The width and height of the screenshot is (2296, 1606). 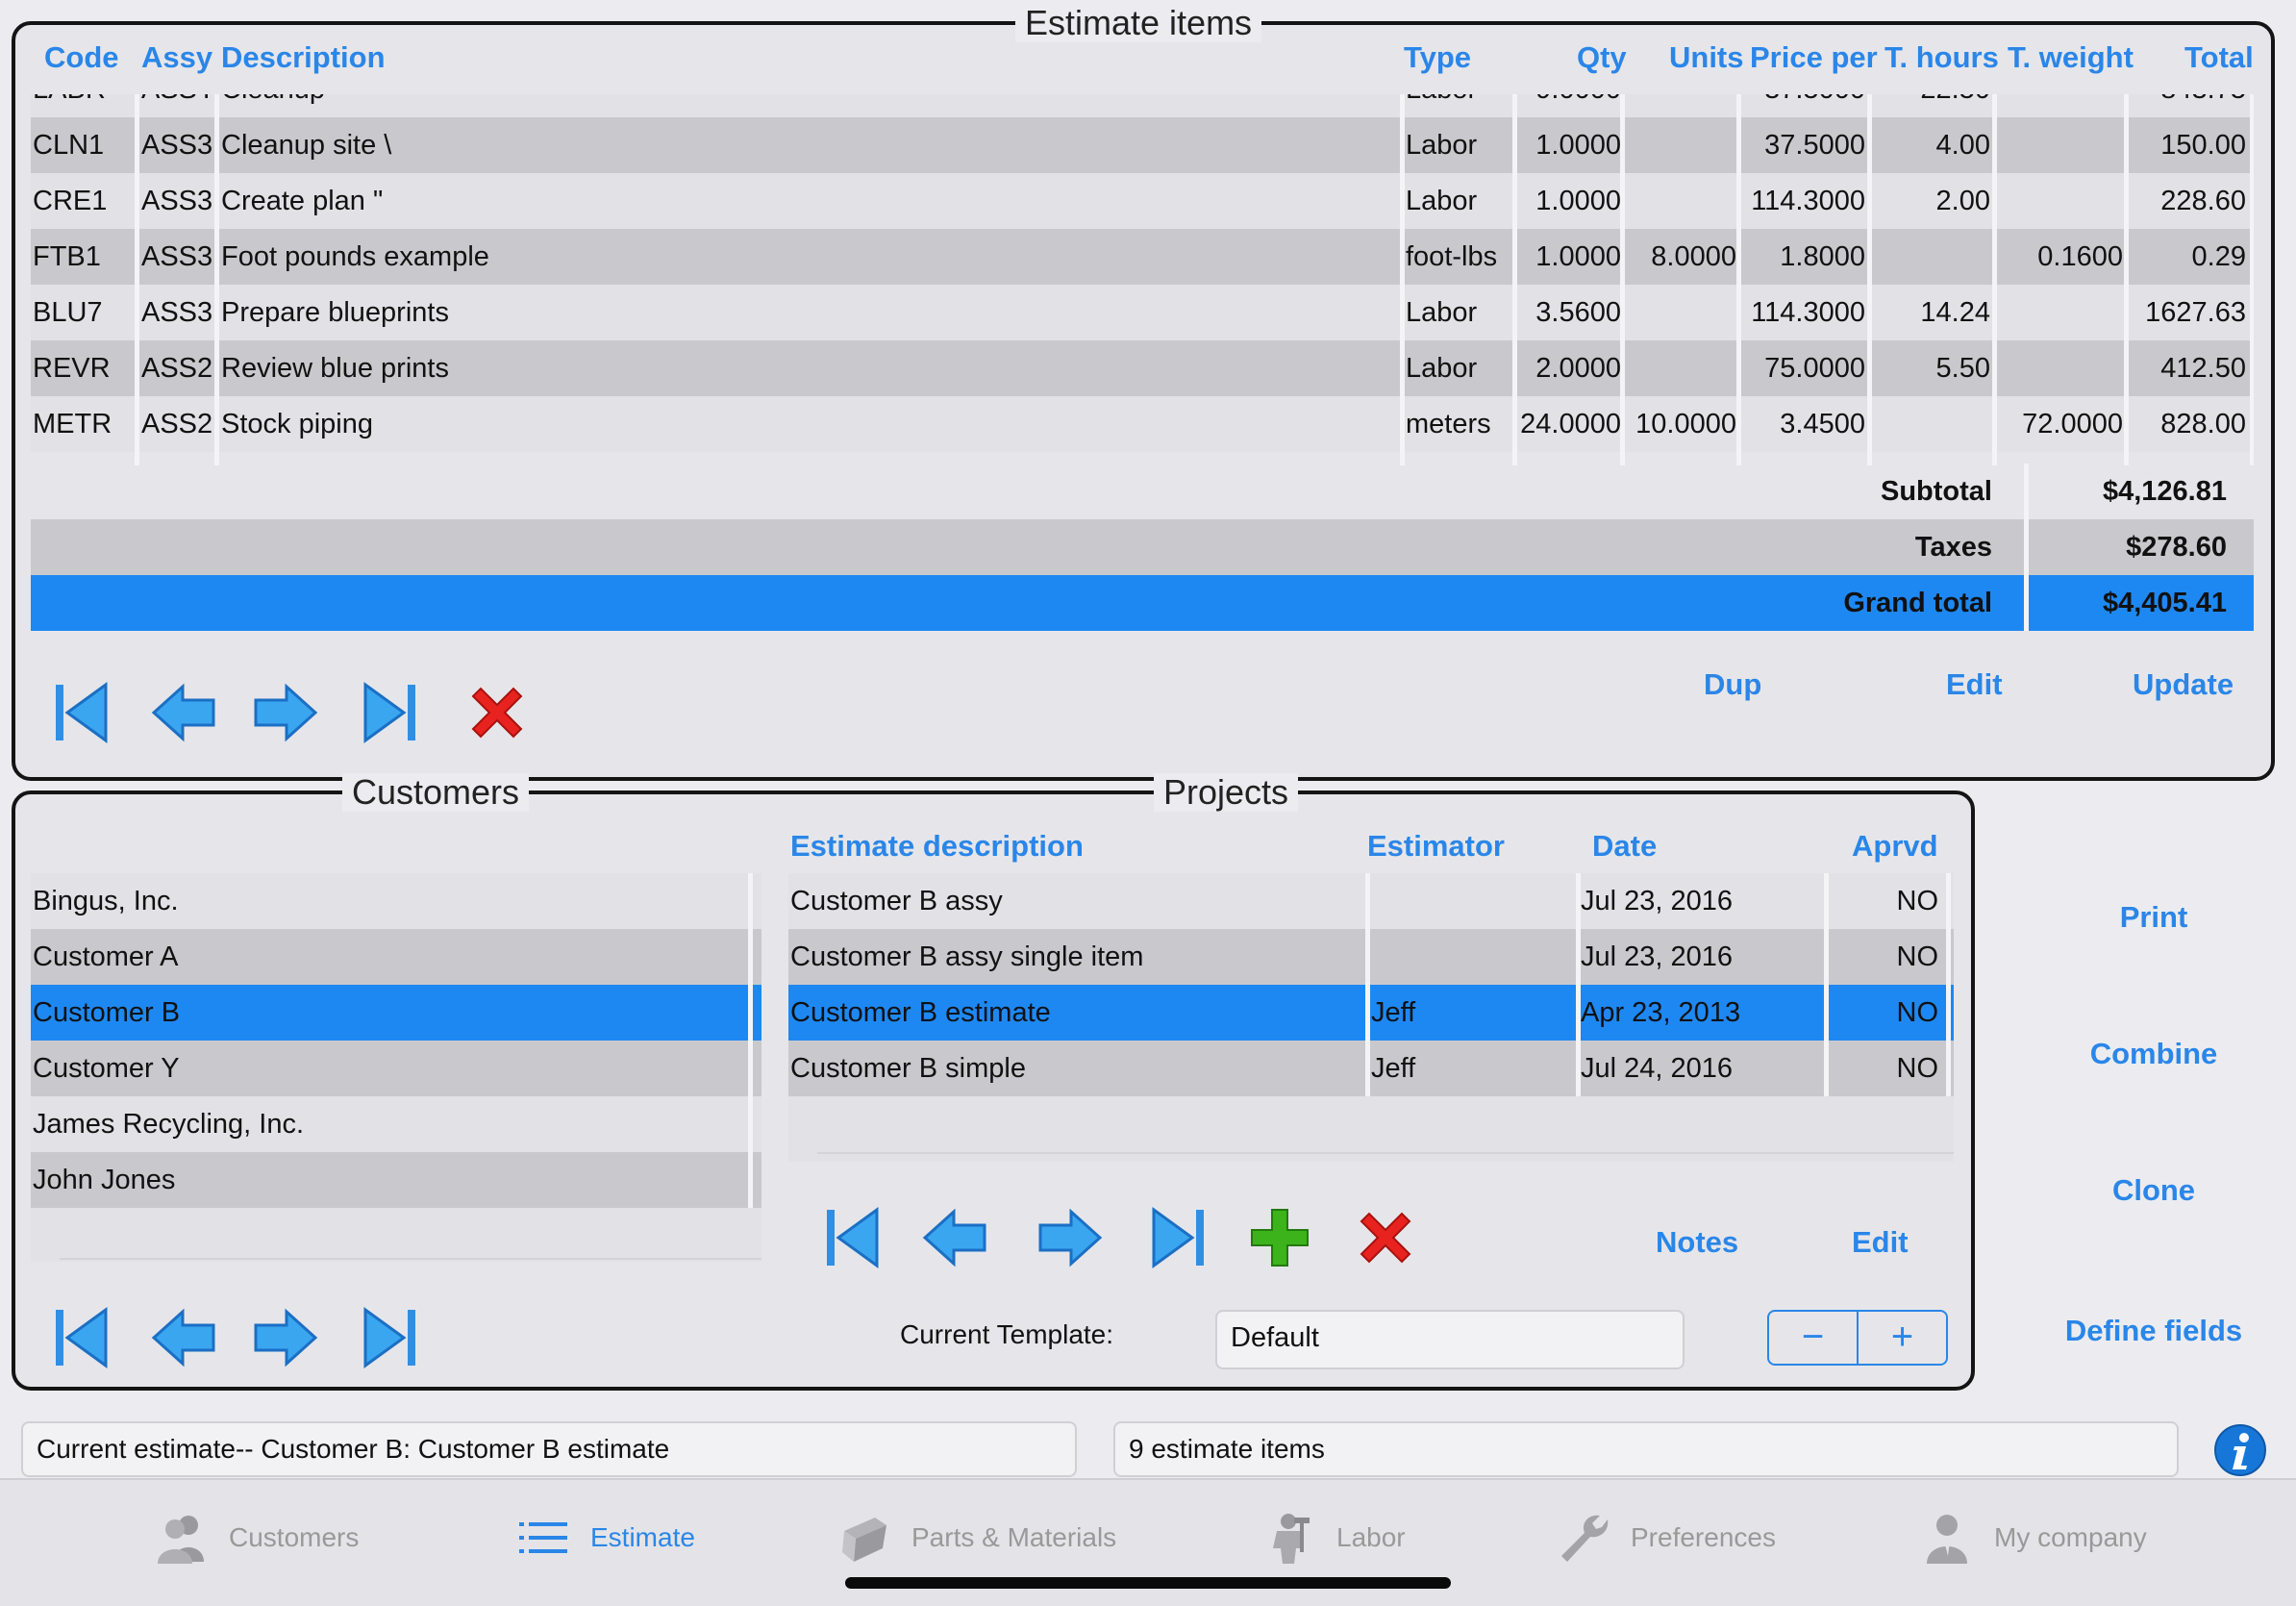 I want to click on combine-button: Combine, so click(x=2152, y=1054).